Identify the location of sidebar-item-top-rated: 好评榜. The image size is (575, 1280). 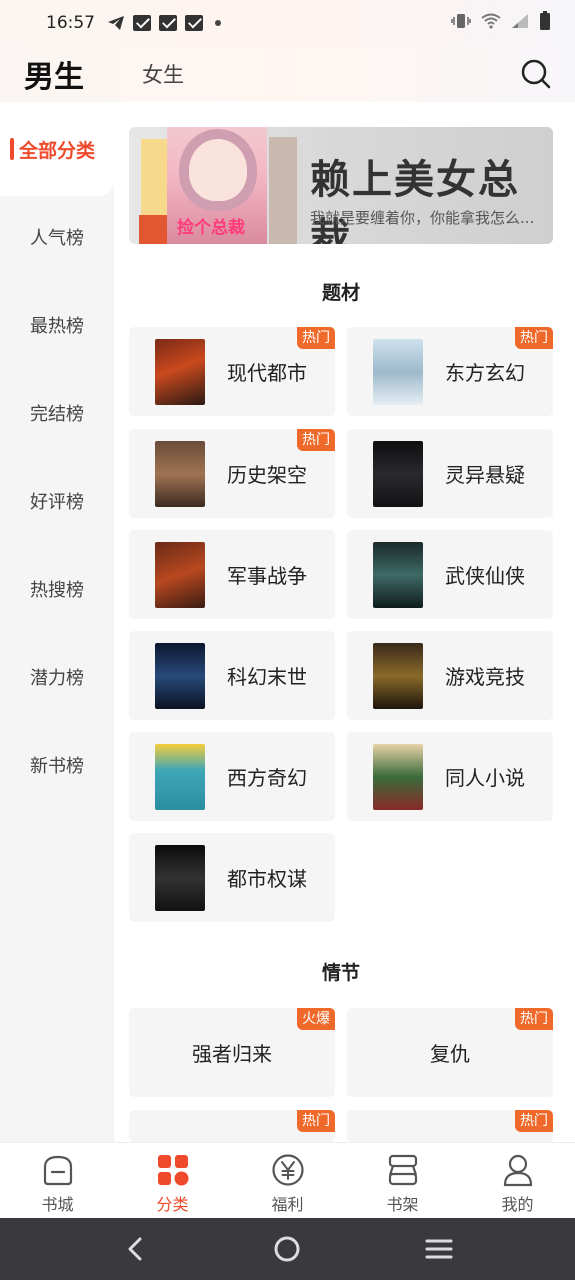
(57, 501).